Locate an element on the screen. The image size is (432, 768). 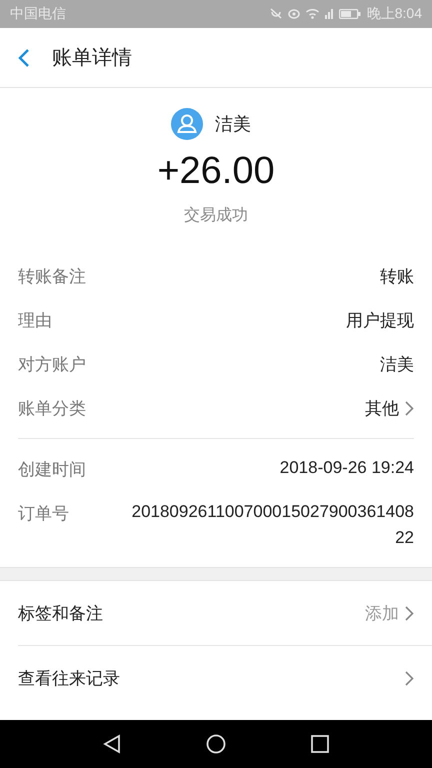
contact-name: 洁美 is located at coordinates (233, 124).